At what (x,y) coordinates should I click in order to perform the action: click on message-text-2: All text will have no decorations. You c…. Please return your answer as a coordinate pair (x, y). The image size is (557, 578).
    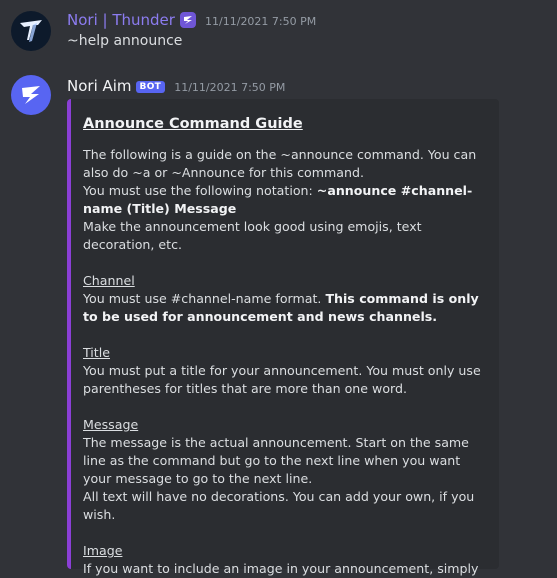
    Looking at the image, I should click on (279, 505).